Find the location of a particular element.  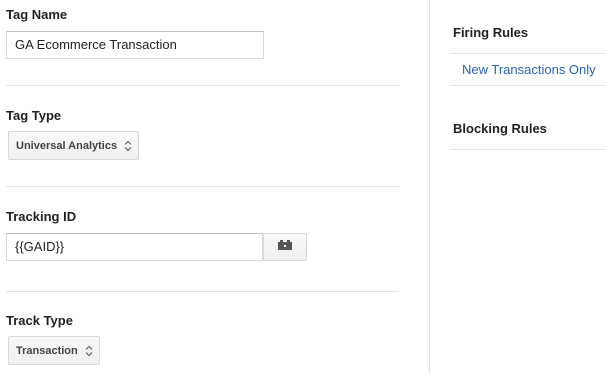

tracking-id-label: Tracking ID is located at coordinates (41, 216).